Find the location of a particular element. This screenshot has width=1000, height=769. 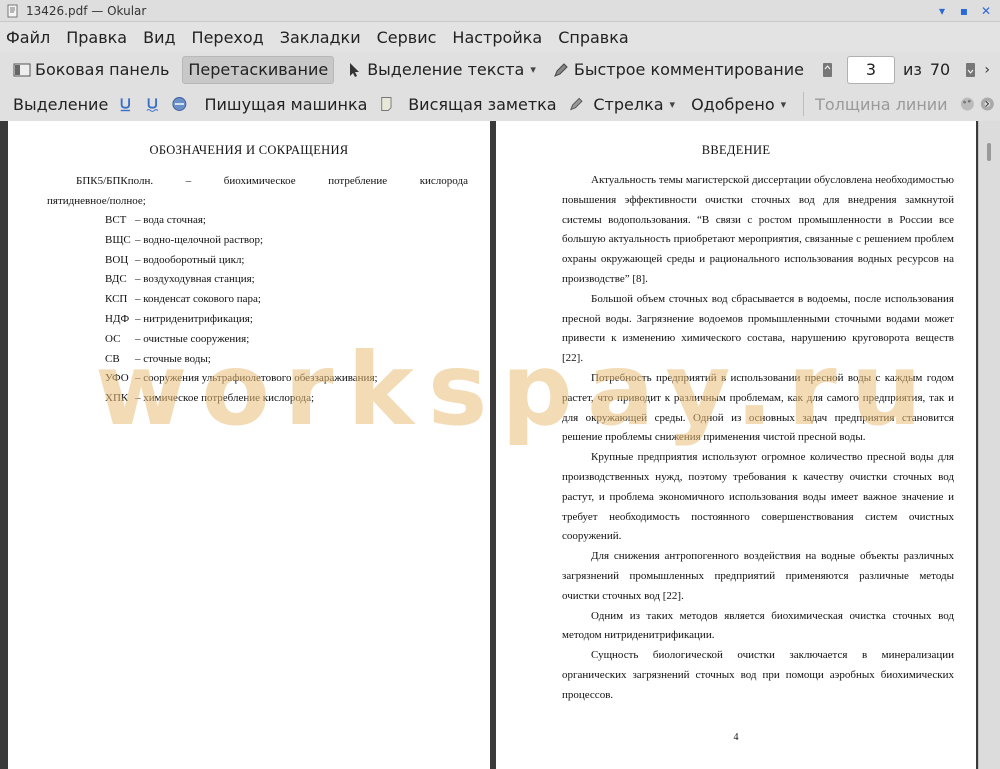

list-item: ОС – очистные сооружения; is located at coordinates (241, 340).